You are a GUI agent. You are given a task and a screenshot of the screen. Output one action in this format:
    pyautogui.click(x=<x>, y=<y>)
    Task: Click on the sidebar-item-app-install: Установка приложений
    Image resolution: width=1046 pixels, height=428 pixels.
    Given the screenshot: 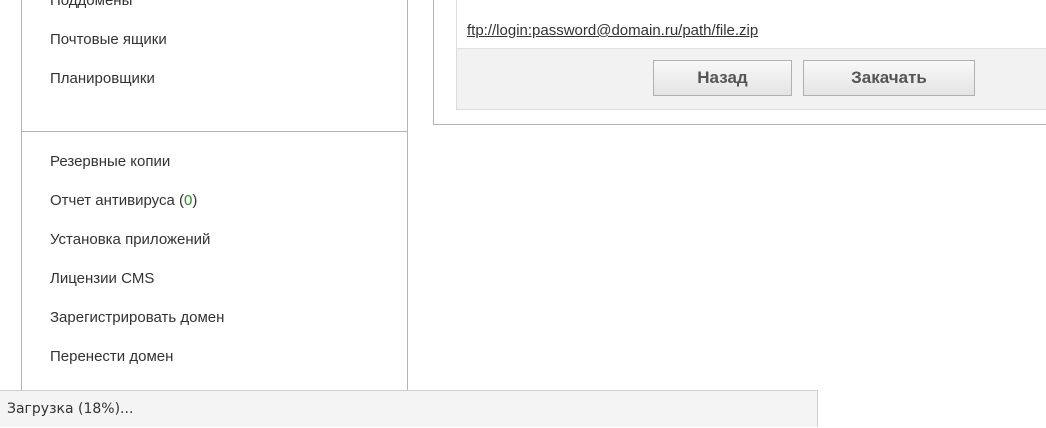 What is the action you would take?
    pyautogui.click(x=214, y=239)
    